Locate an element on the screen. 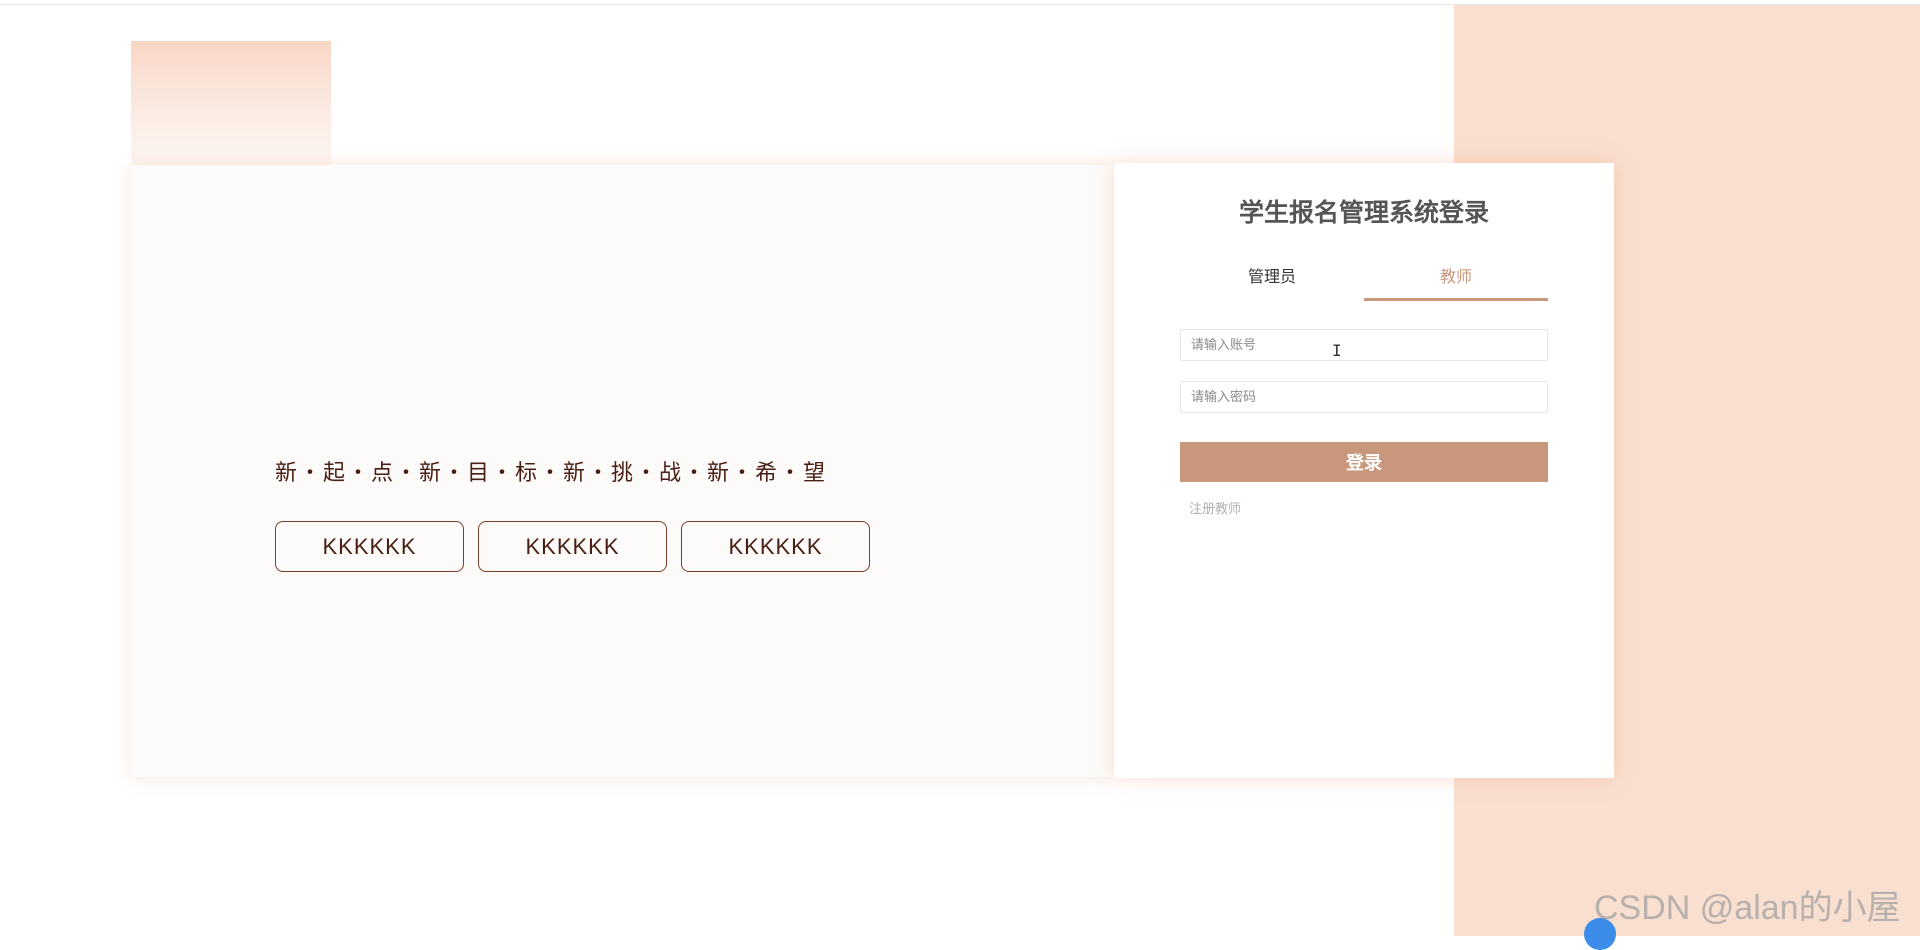 Image resolution: width=1920 pixels, height=950 pixels. text-cursor-icon: I is located at coordinates (1337, 350).